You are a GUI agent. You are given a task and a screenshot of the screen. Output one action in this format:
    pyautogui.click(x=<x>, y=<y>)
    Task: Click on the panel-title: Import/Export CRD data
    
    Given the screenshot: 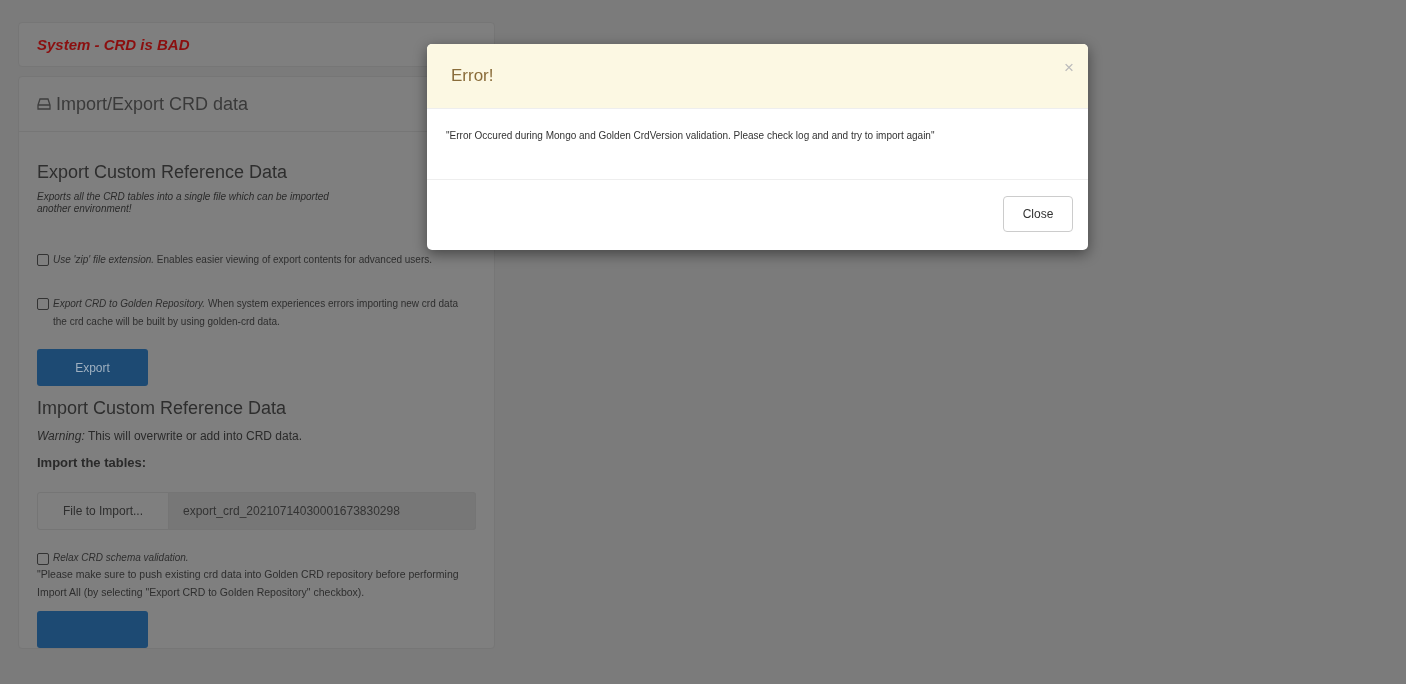 What is the action you would take?
    pyautogui.click(x=152, y=104)
    